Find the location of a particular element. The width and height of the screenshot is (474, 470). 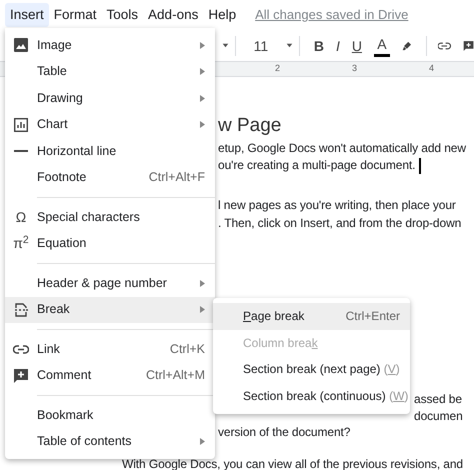

menu-item: Table of contents is located at coordinates (110, 441).